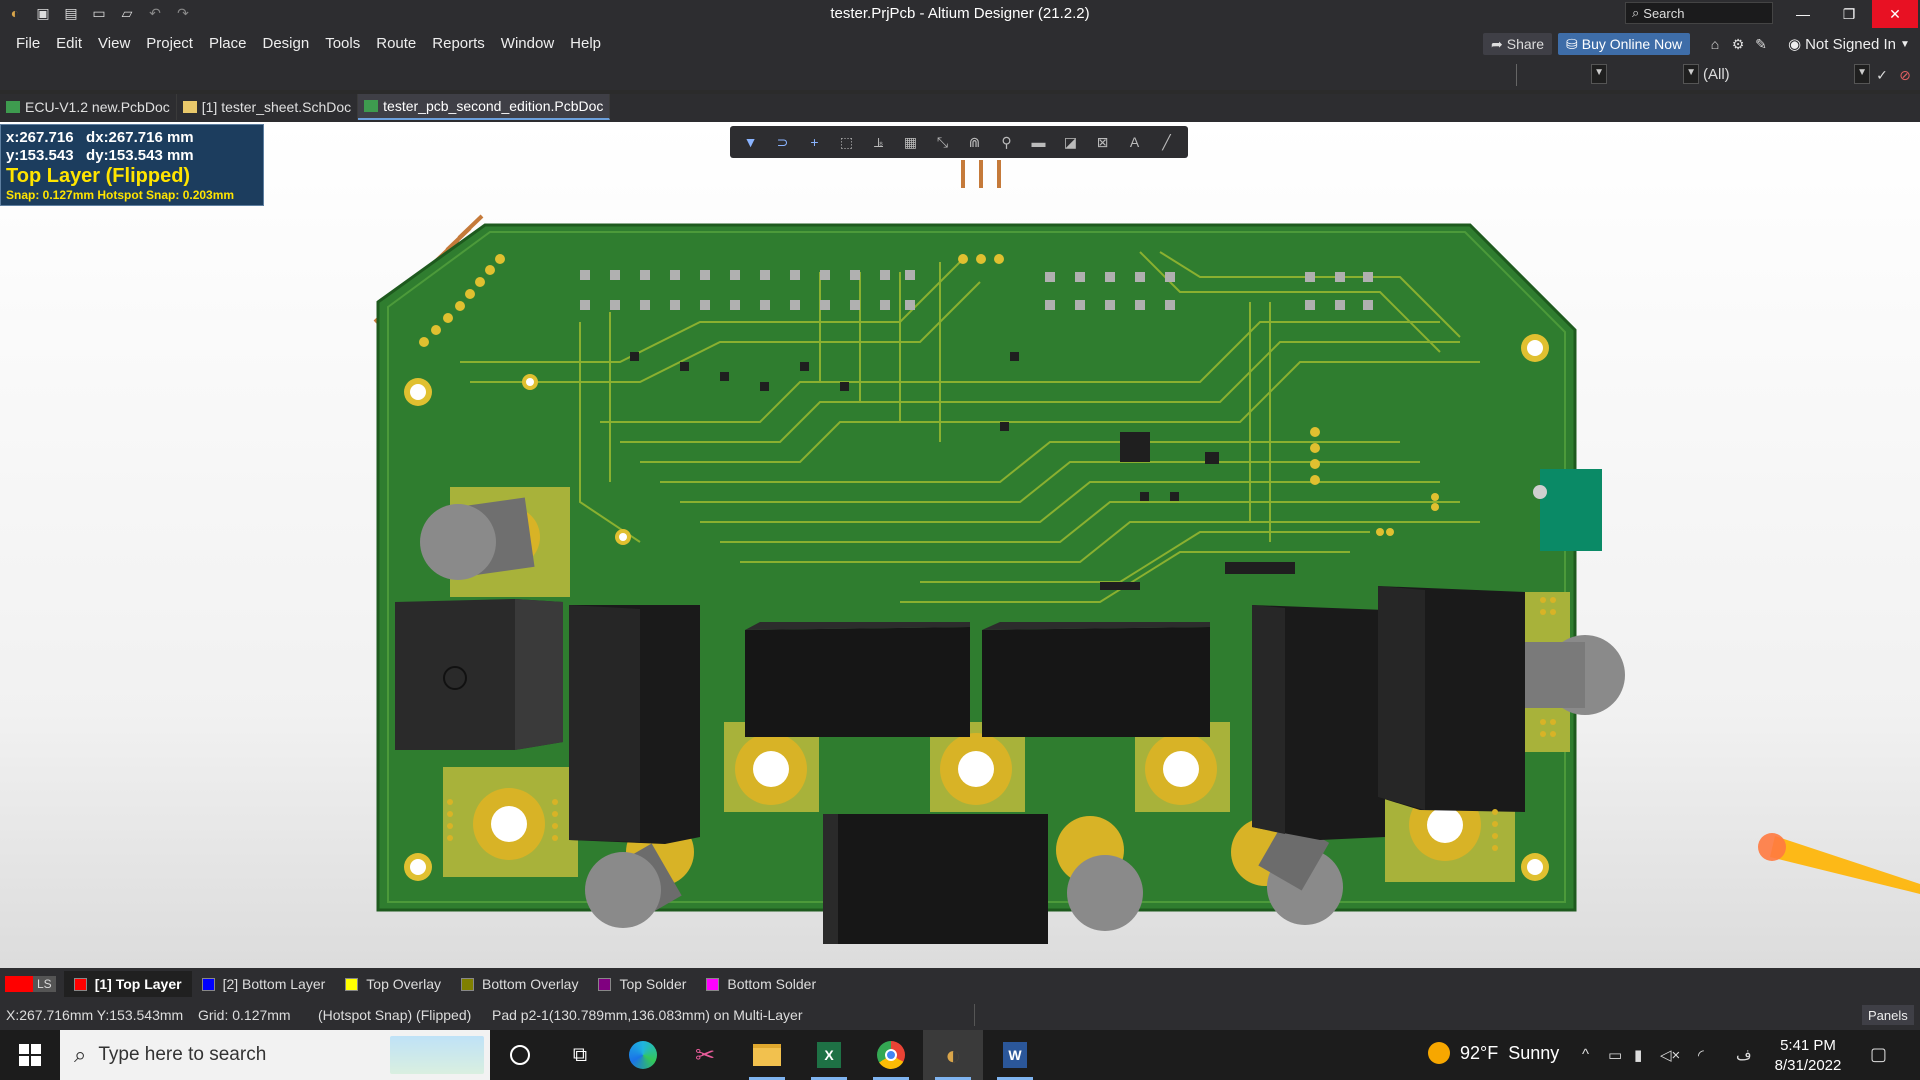  Describe the element at coordinates (782, 142) in the screenshot. I see `route-icon: ⊃` at that location.